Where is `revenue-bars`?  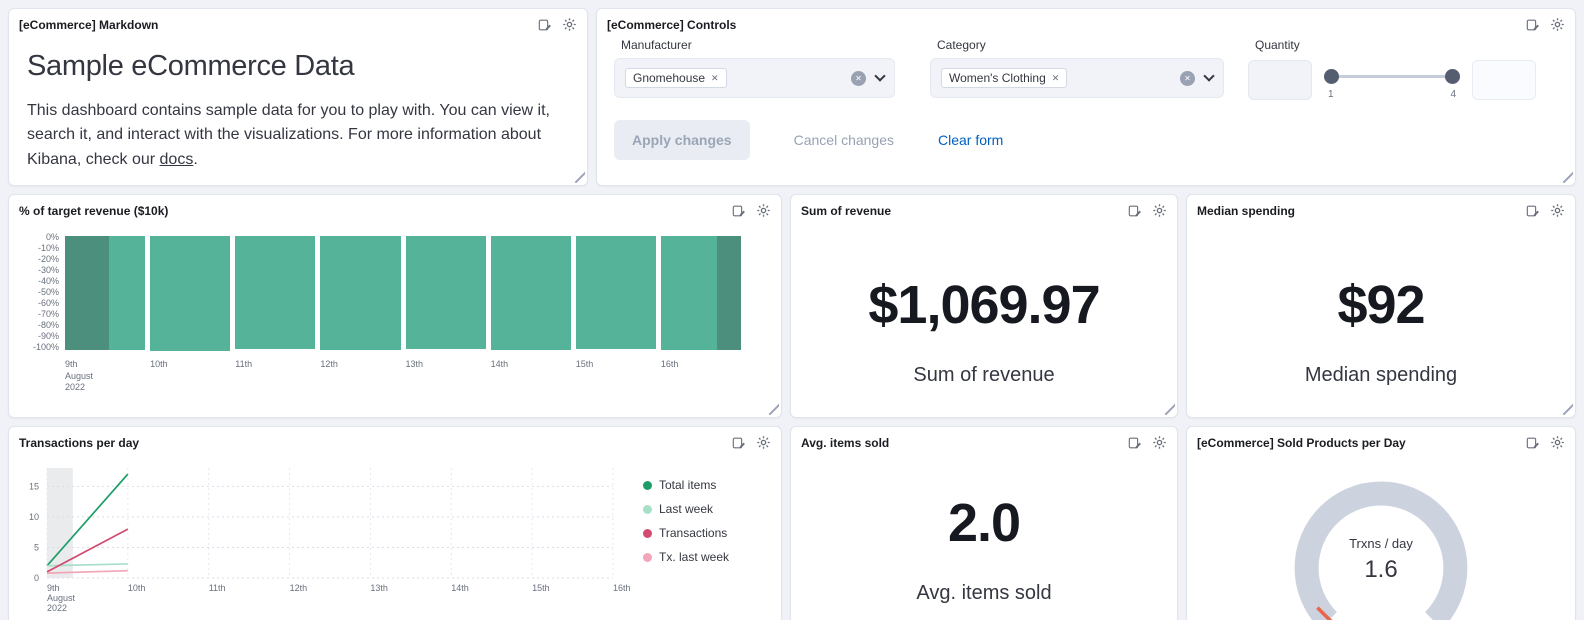
revenue-bars is located at coordinates (403, 296).